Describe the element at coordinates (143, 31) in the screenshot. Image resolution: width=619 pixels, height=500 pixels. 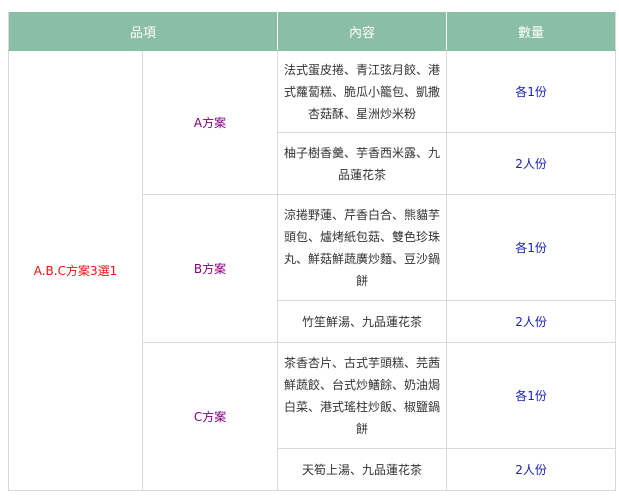
I see `header-item: 品項` at that location.